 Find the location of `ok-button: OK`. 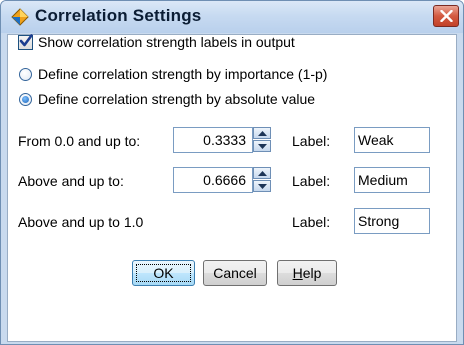

ok-button: OK is located at coordinates (163, 273).